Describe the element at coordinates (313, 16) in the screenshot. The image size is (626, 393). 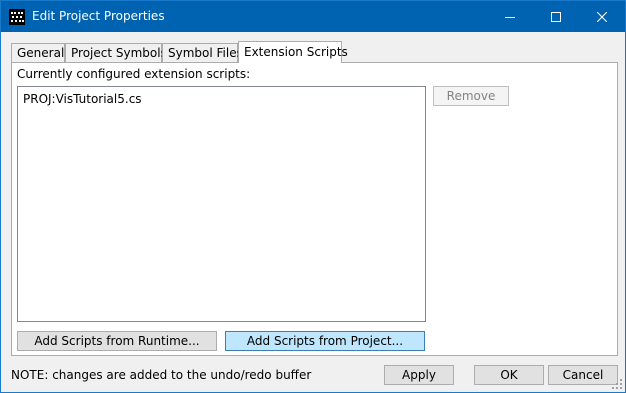
I see `title-bar: Edit Project Properties` at that location.